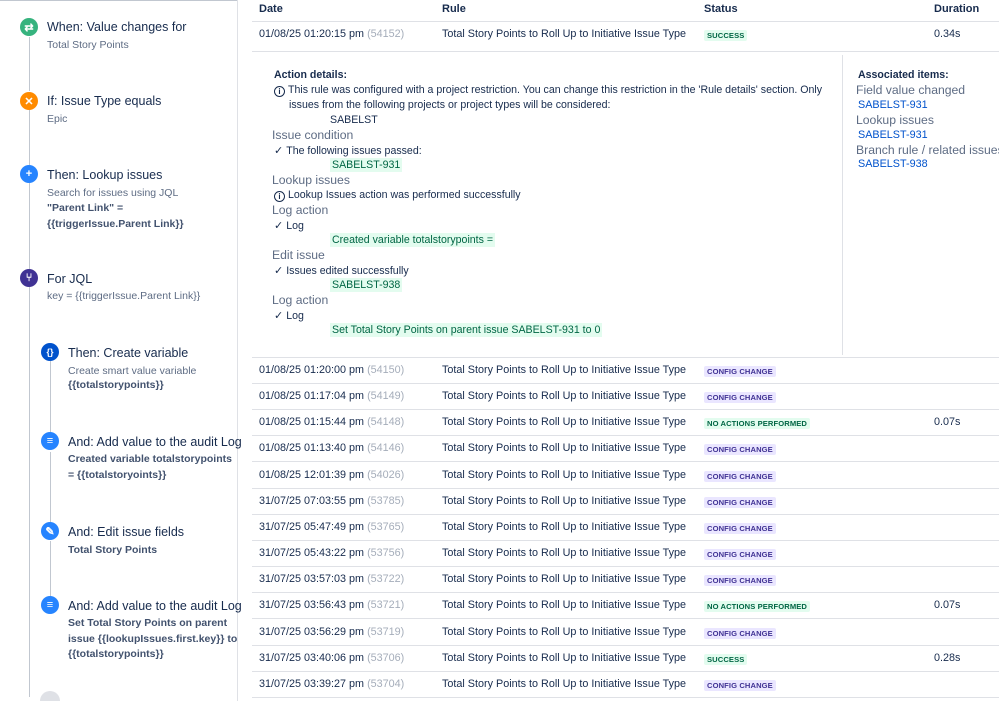 Image resolution: width=999 pixels, height=701 pixels. I want to click on column-header-date: Date, so click(271, 9).